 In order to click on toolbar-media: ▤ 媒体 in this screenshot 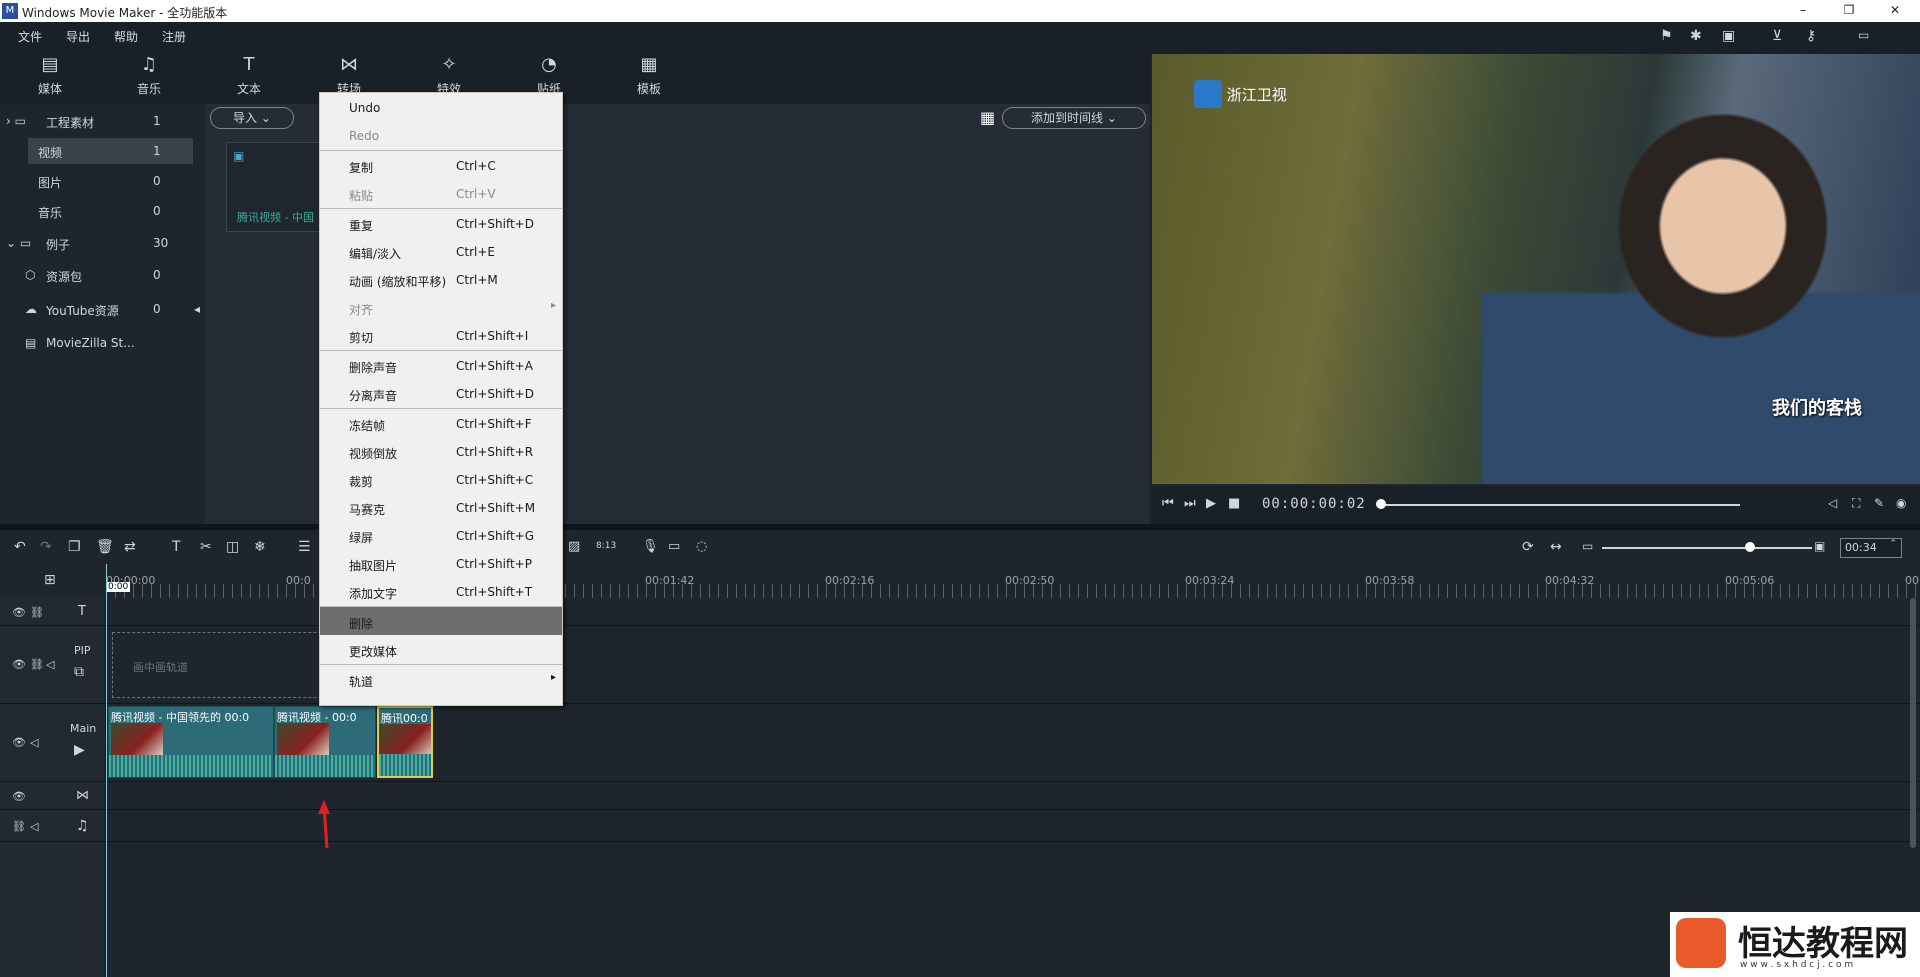, I will do `click(50, 77)`.